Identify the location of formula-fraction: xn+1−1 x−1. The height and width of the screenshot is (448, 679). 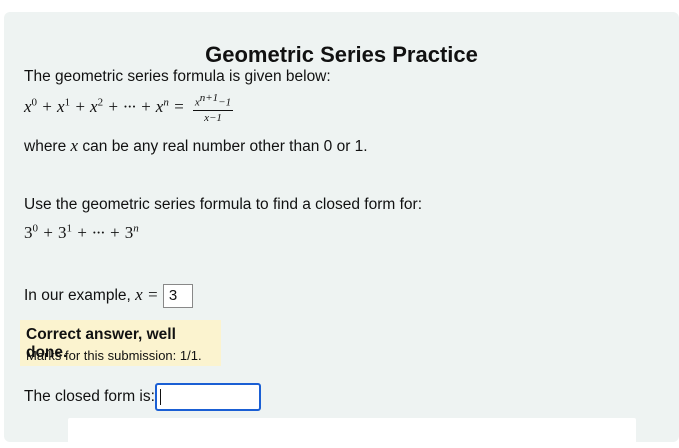
(213, 108).